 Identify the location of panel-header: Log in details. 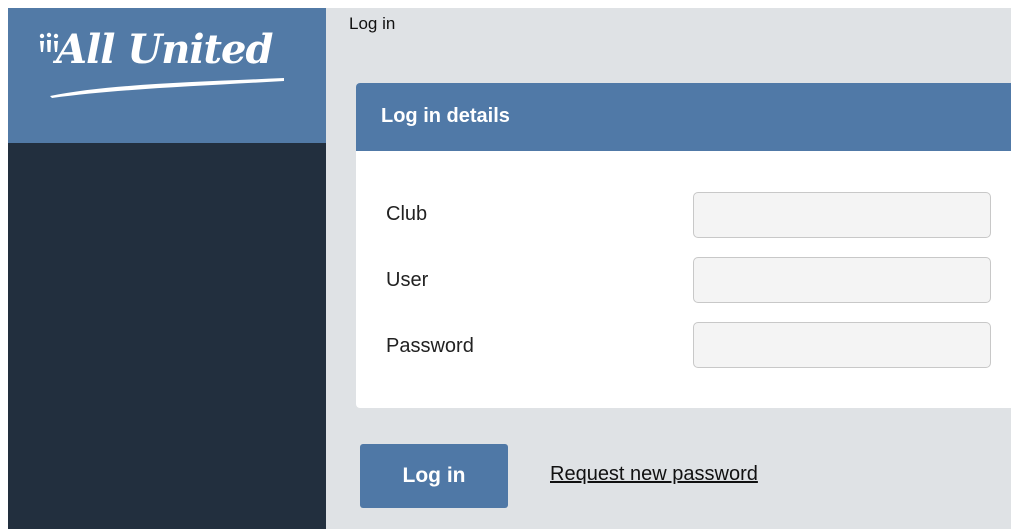
(683, 117).